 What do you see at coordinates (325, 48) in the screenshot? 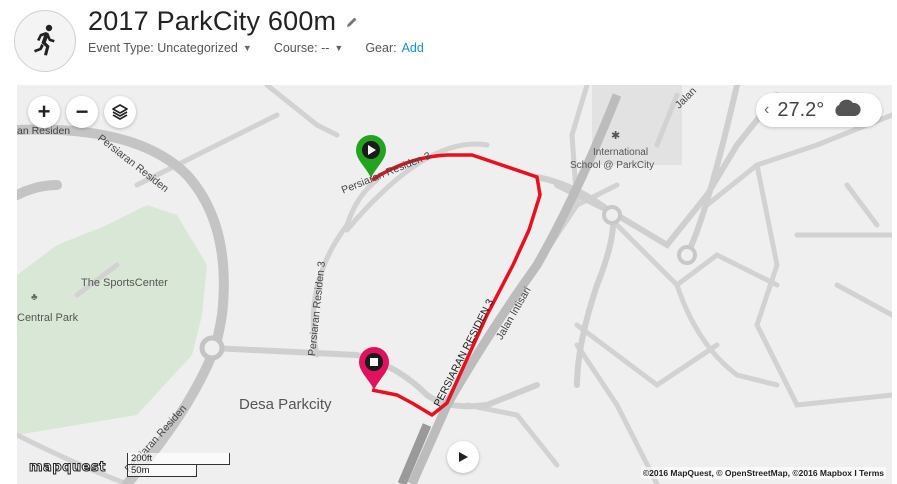
I see `course-value: --` at bounding box center [325, 48].